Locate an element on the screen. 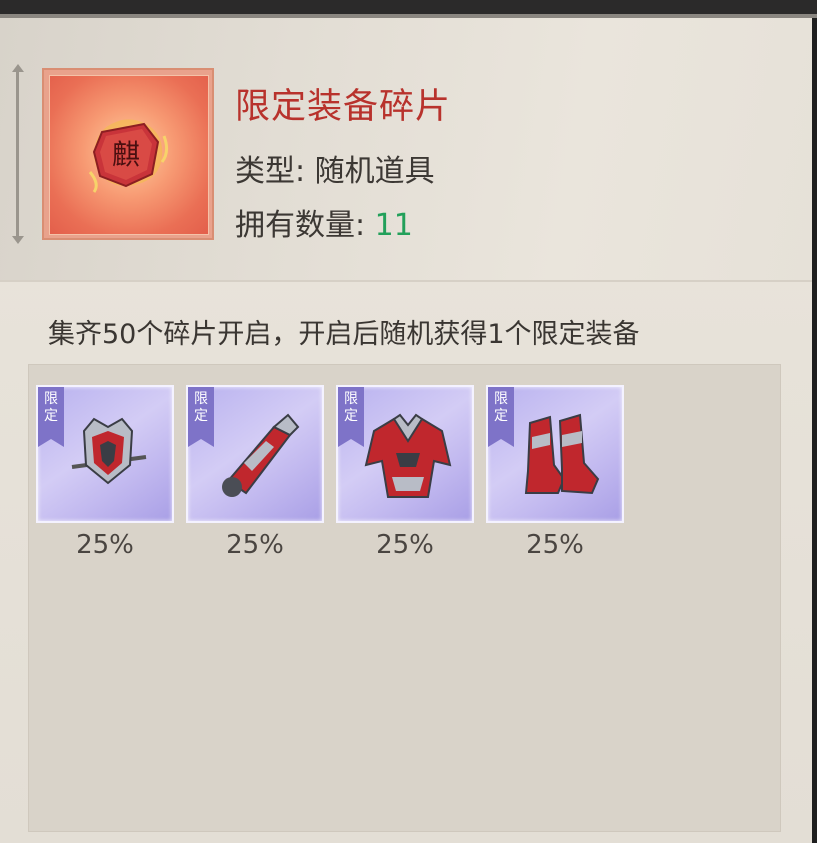  item-count-label: 拥有数量: is located at coordinates (305, 225).